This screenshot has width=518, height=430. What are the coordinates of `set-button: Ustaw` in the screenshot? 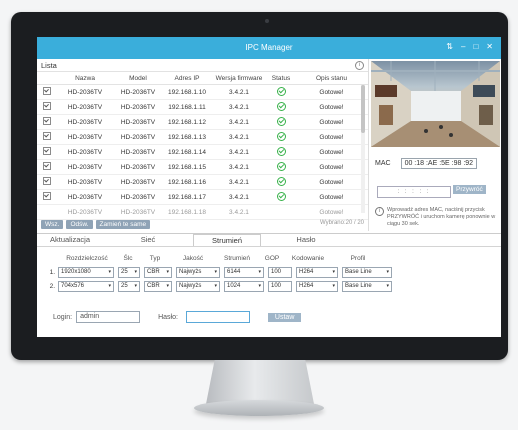 It's located at (284, 317).